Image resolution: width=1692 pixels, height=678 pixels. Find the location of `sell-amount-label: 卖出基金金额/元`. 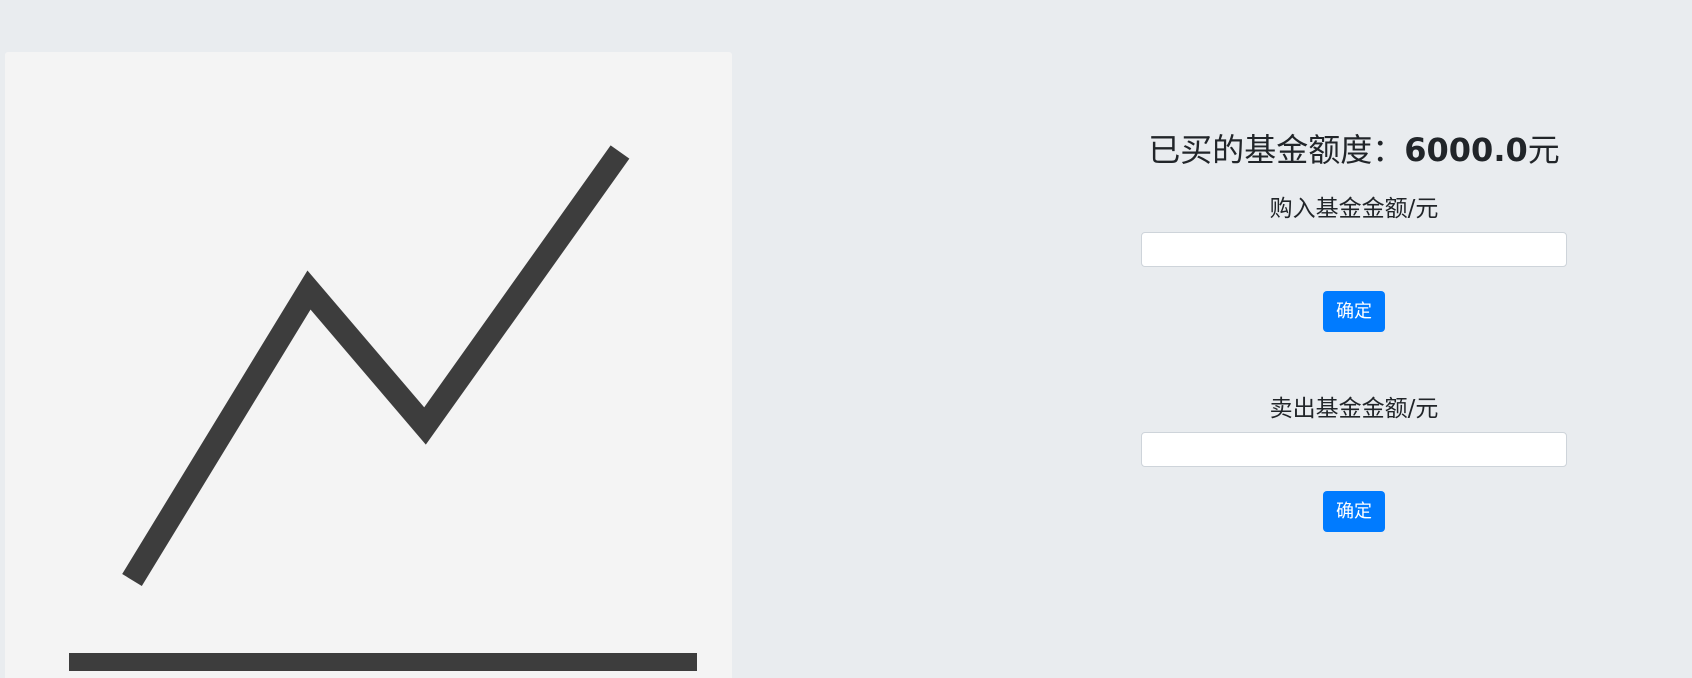

sell-amount-label: 卖出基金金额/元 is located at coordinates (1354, 409).